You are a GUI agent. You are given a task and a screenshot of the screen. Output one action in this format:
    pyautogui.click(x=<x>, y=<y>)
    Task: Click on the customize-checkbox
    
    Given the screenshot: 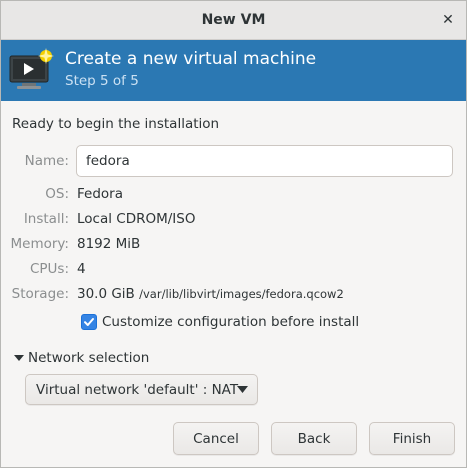 What is the action you would take?
    pyautogui.click(x=89, y=322)
    